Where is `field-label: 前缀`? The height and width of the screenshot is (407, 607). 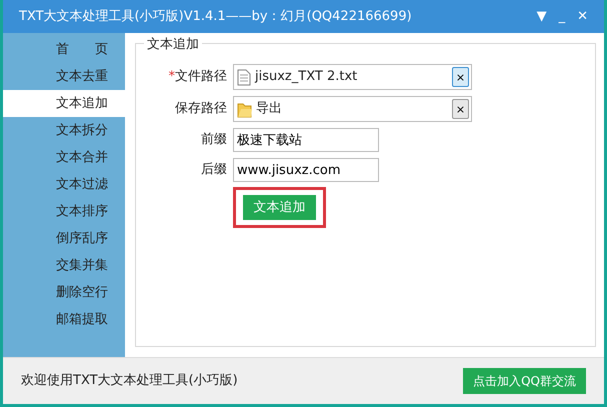 field-label: 前缀 is located at coordinates (214, 140).